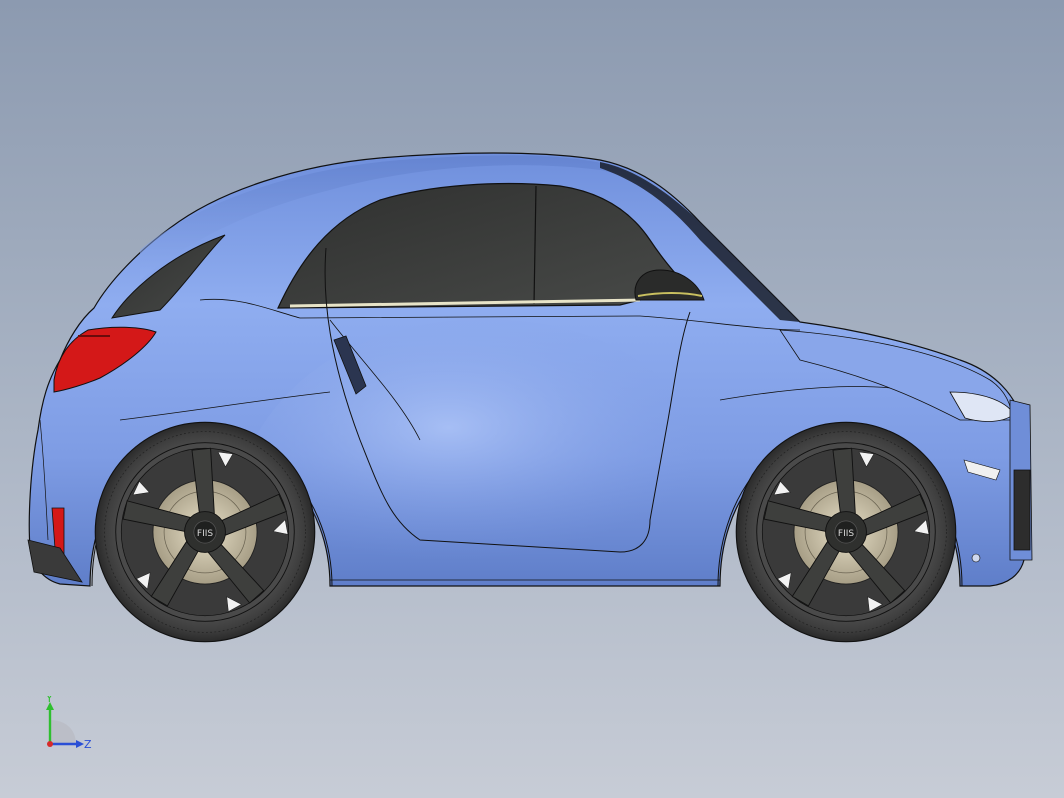 The image size is (1064, 798). Describe the element at coordinates (205, 534) in the screenshot. I see `rear-wheel-badge: FIIS` at that location.